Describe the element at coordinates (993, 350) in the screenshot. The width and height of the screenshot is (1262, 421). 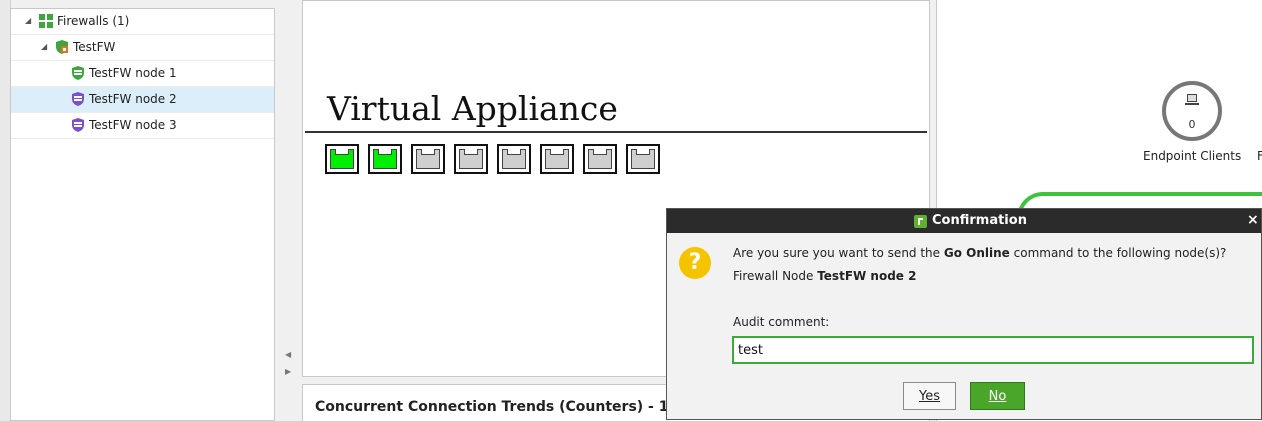
I see `audit-comment-input` at that location.